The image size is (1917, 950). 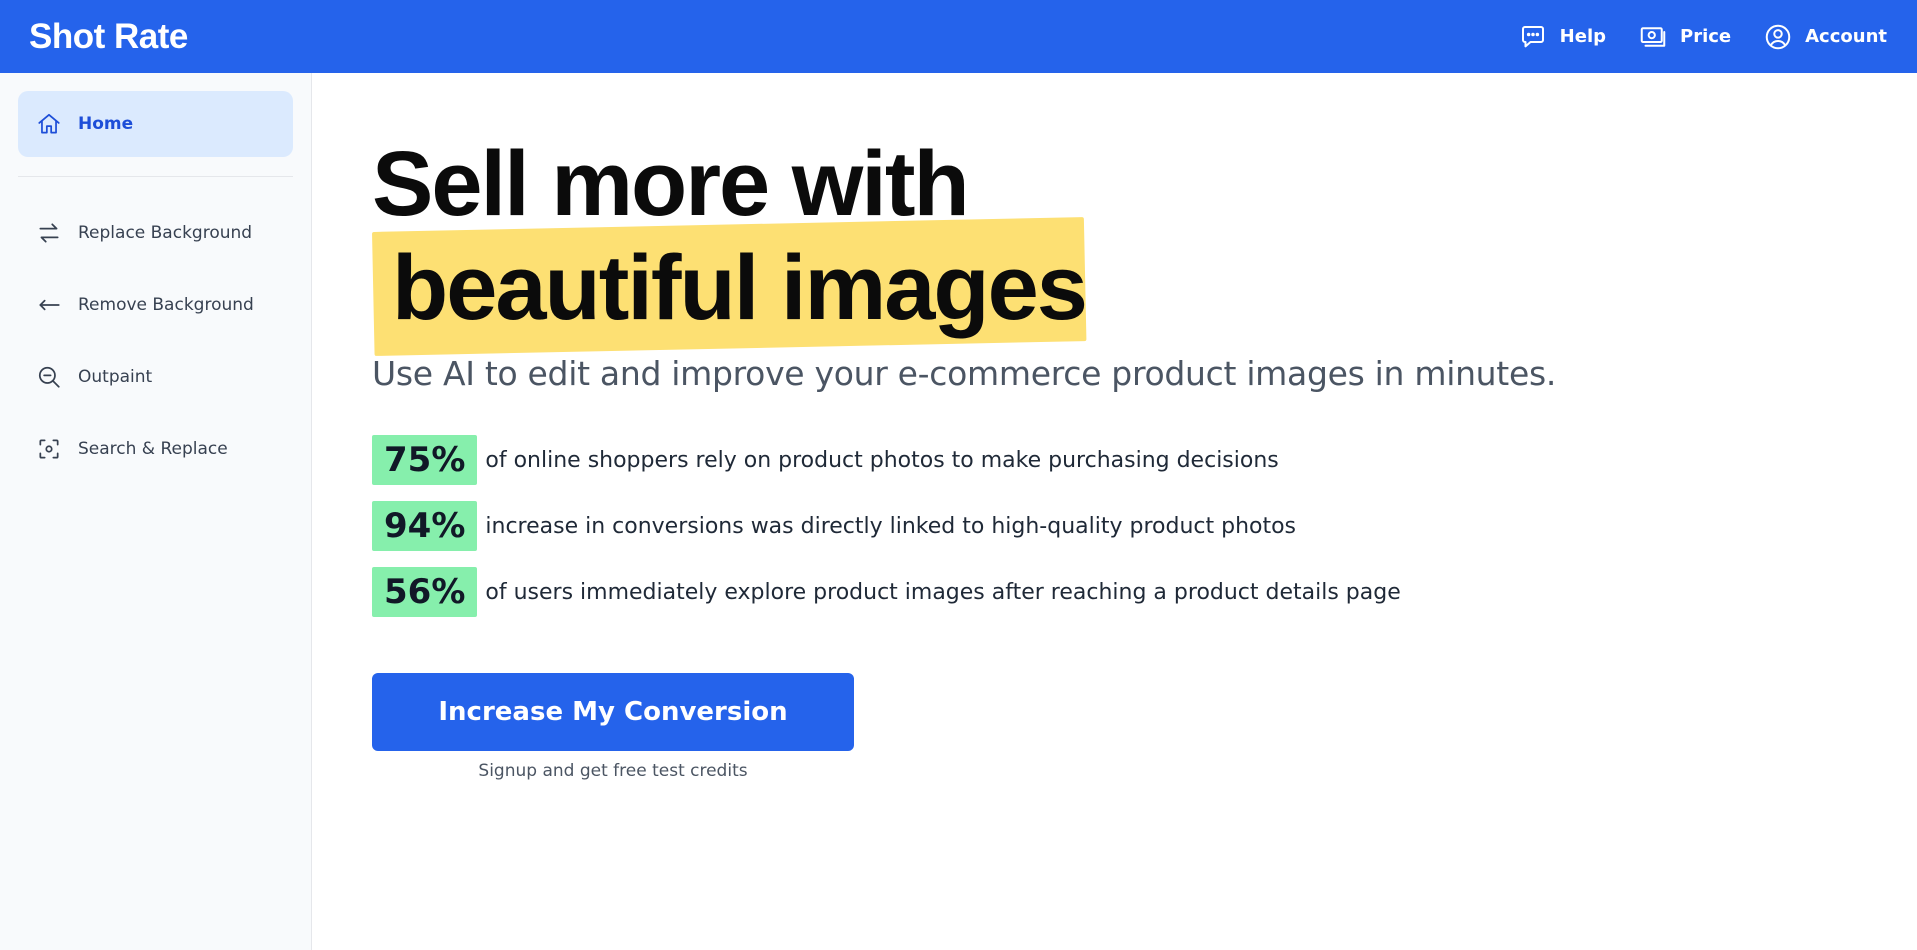 I want to click on increase-conversion-button: Increase My Conversion, so click(x=613, y=712).